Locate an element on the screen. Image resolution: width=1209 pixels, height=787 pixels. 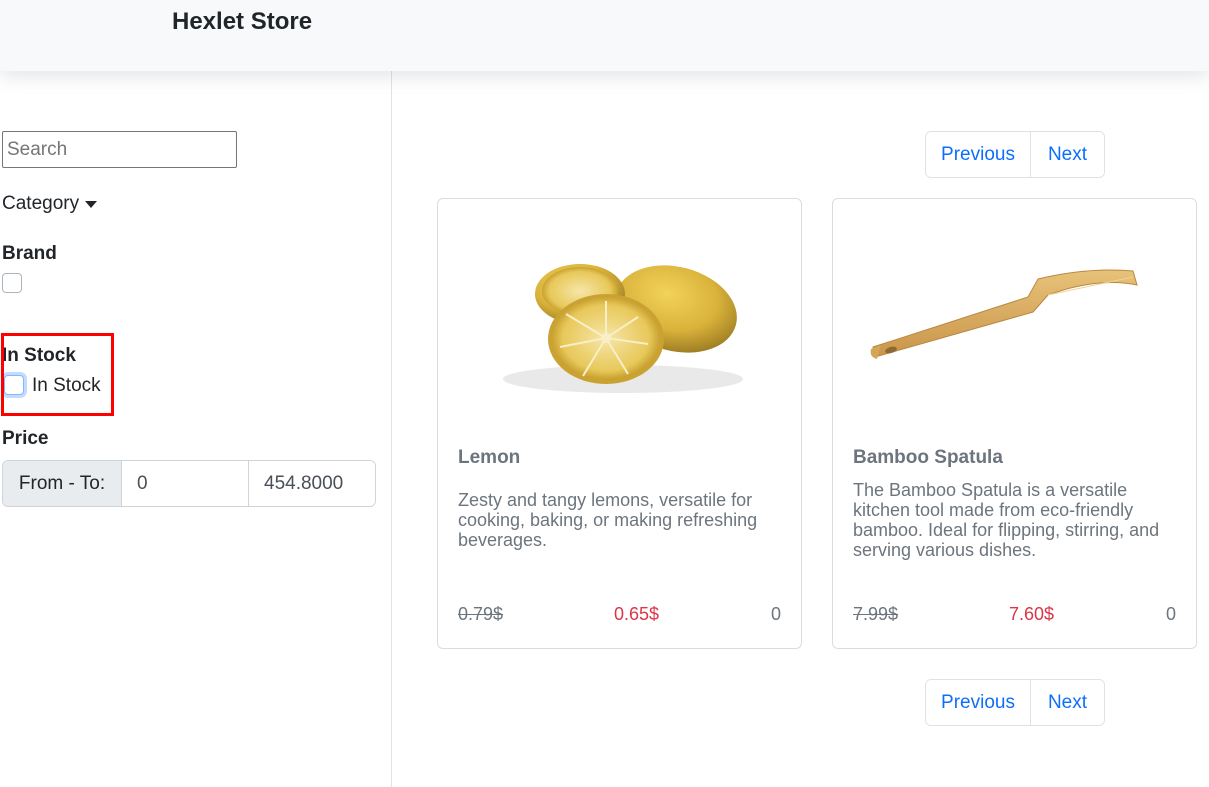
category-dropdown: Category is located at coordinates (50, 204).